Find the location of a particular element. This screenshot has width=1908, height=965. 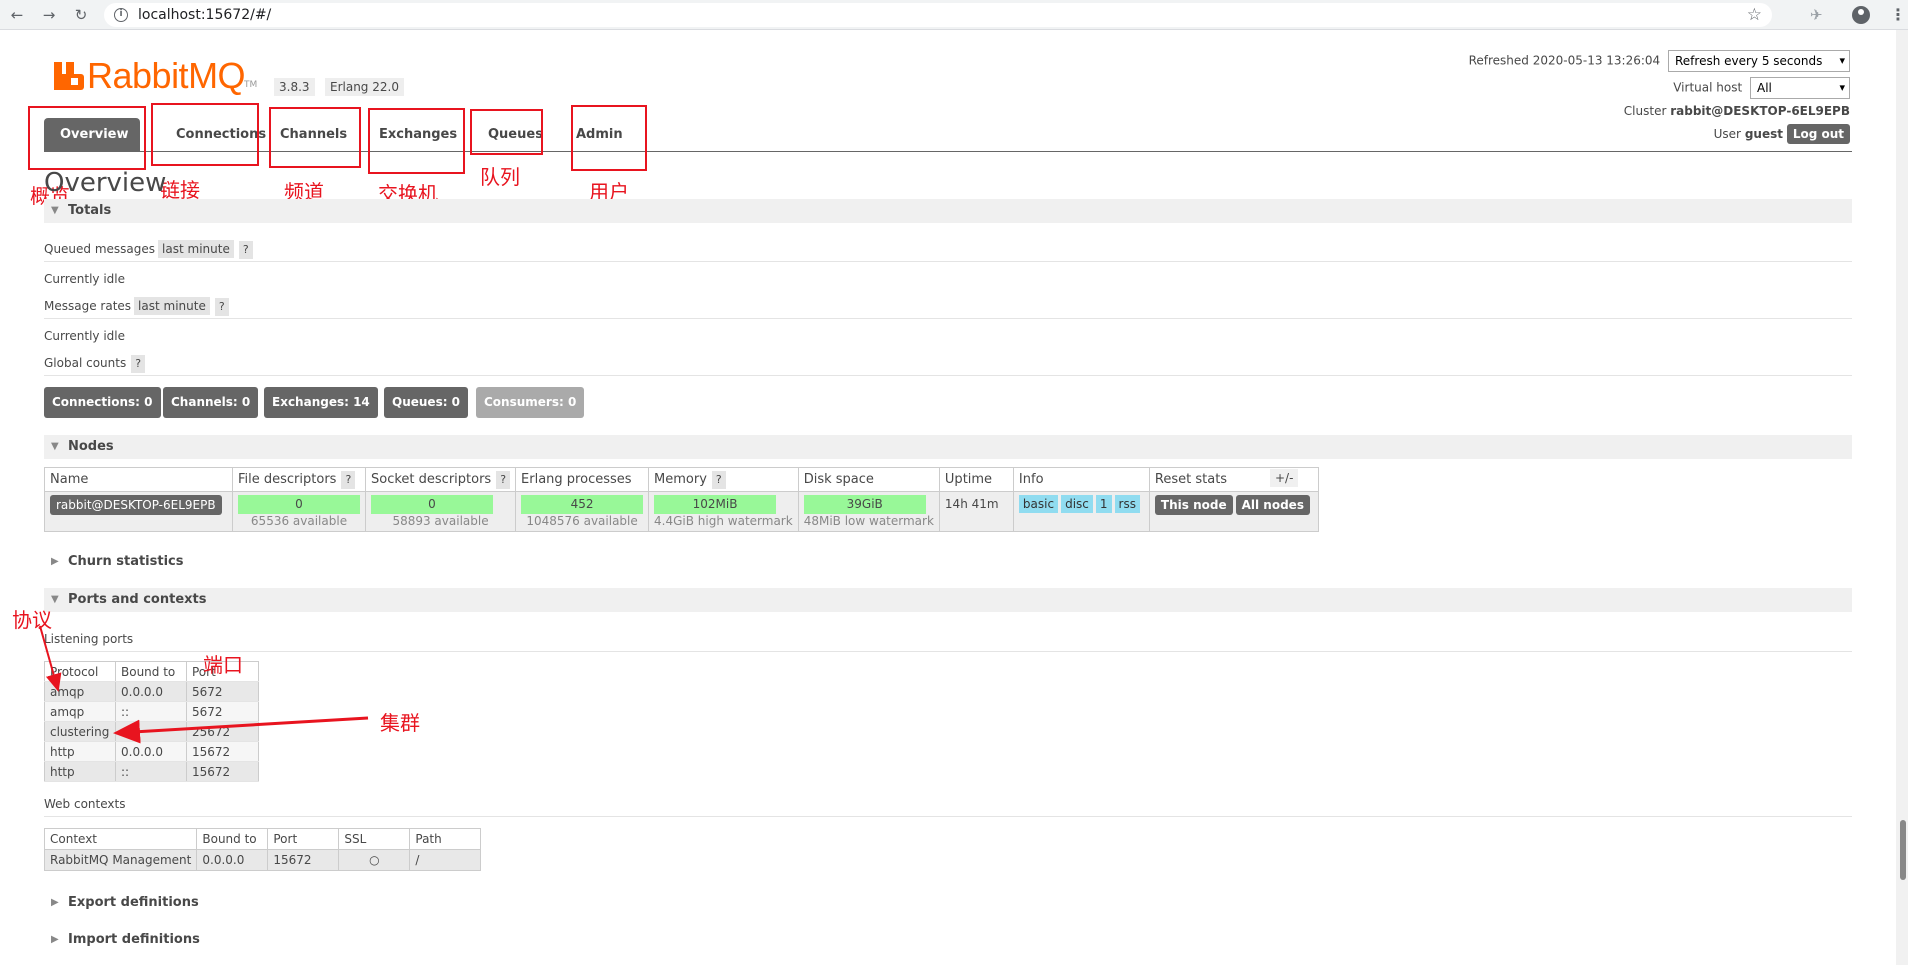

web-contexts-label: Web contexts is located at coordinates (948, 804).